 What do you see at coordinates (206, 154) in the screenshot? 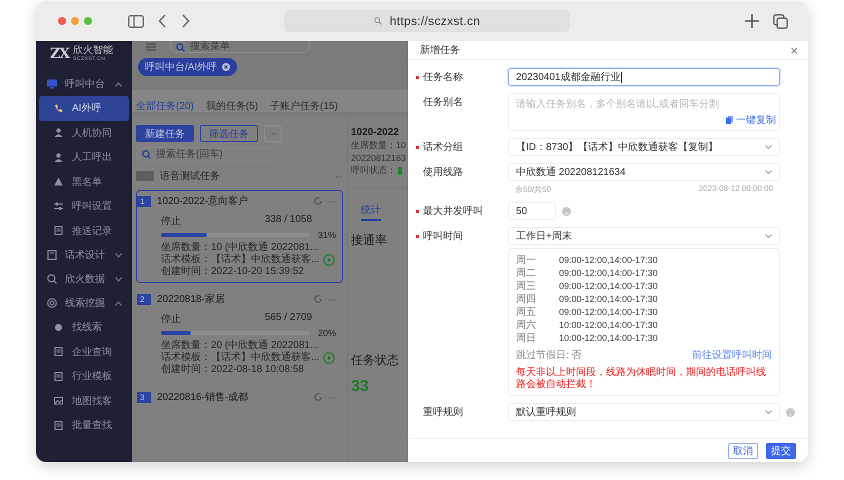
I see `task-search-field: 搜索任务(回车)` at bounding box center [206, 154].